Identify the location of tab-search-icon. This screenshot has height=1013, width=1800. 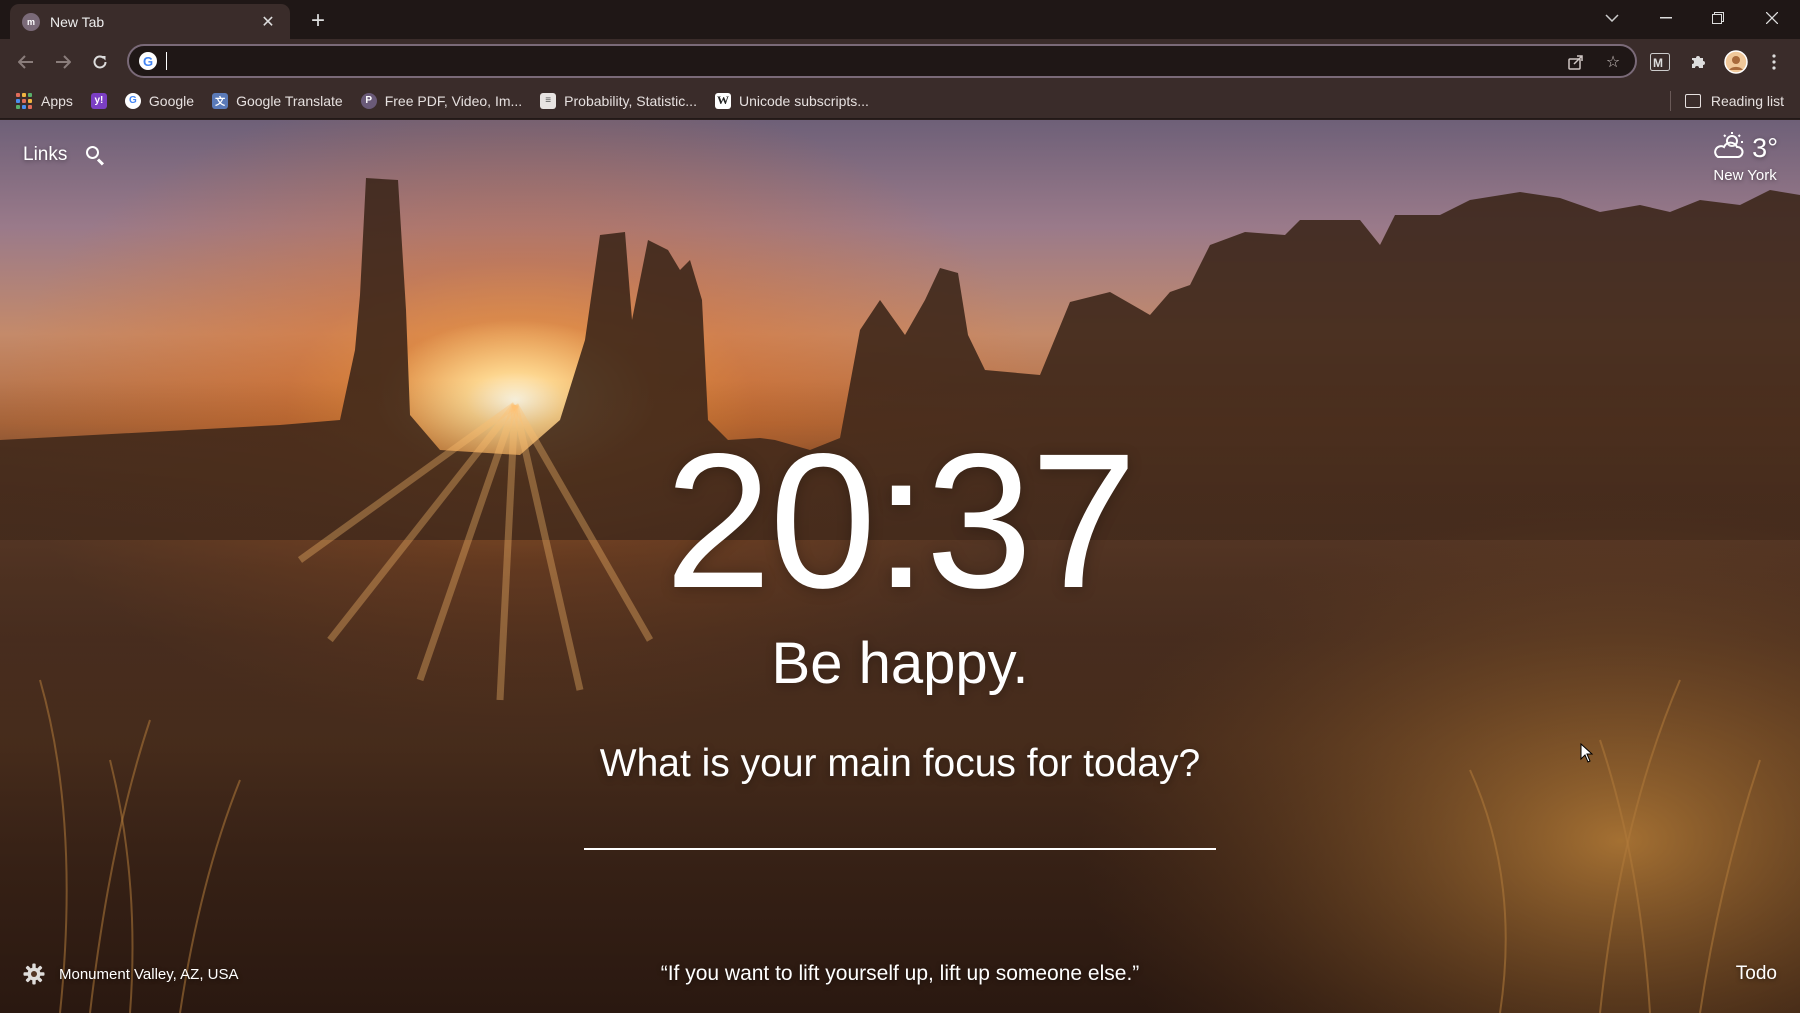
(1612, 18).